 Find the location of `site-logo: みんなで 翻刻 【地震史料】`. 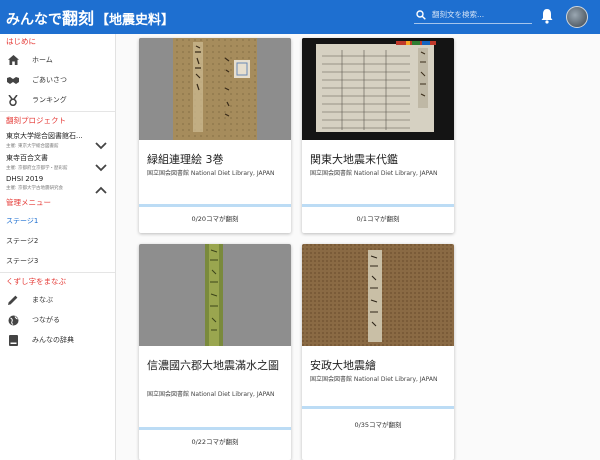

site-logo: みんなで 翻刻 【地震史料】 is located at coordinates (90, 17).